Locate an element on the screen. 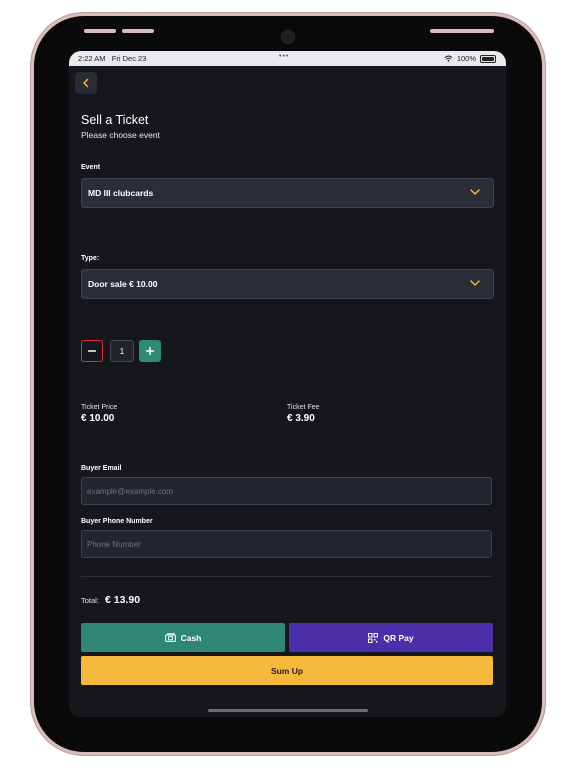 The width and height of the screenshot is (576, 768). quantity-field: 1 is located at coordinates (122, 351).